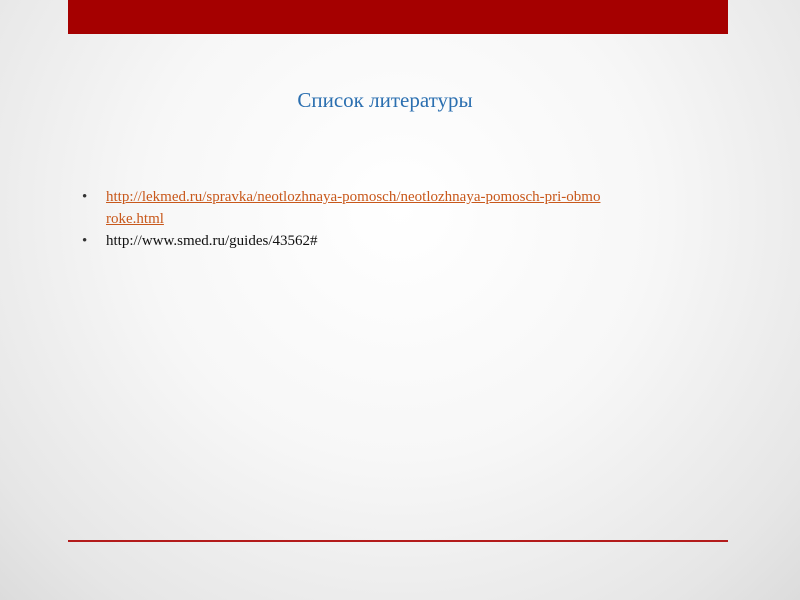 Image resolution: width=800 pixels, height=600 pixels. Describe the element at coordinates (212, 241) in the screenshot. I see `reference-text: http://www.smed.ru/guides/43562#` at that location.